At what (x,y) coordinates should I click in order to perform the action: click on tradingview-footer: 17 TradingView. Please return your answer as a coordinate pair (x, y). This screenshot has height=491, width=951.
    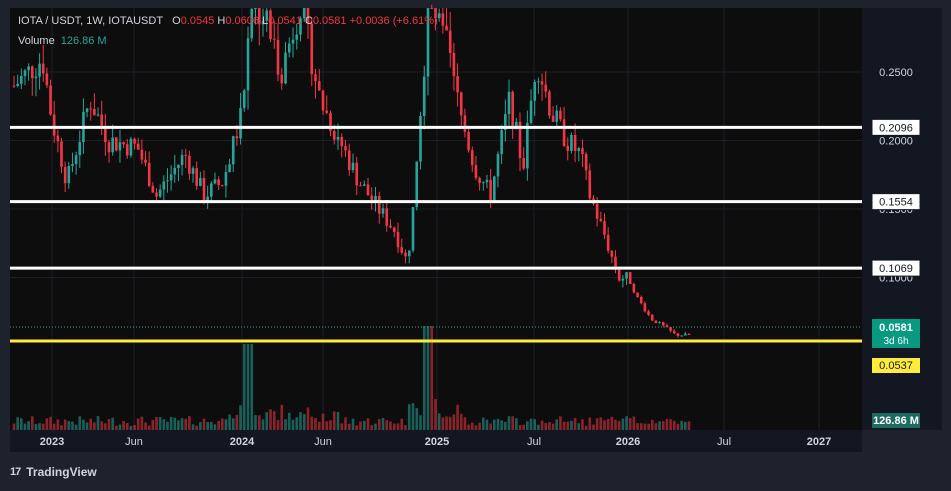
    Looking at the image, I should click on (53, 472).